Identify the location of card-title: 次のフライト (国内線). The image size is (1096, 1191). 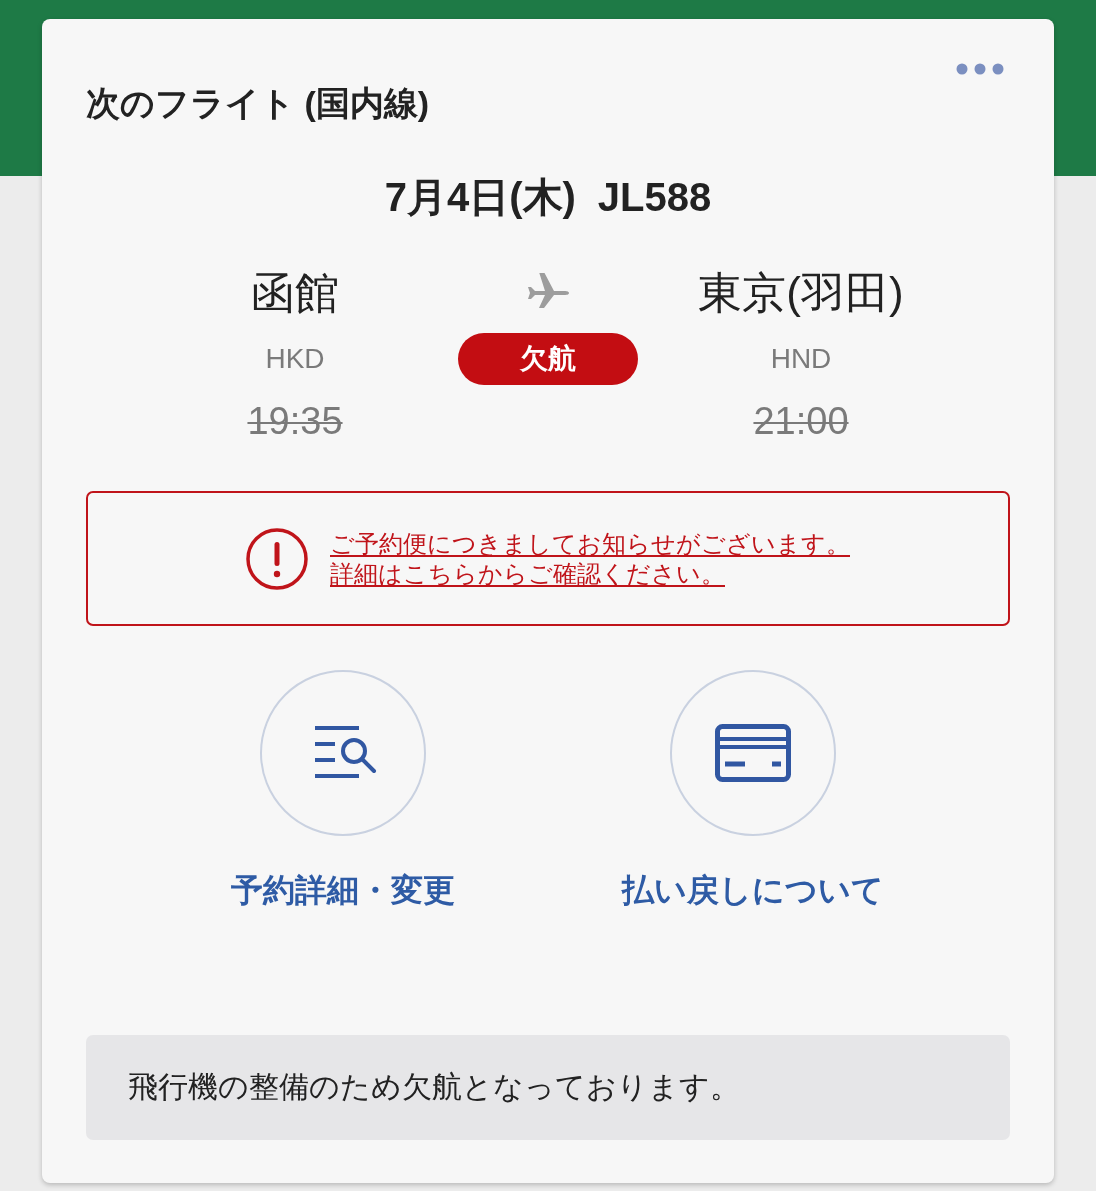
(258, 103).